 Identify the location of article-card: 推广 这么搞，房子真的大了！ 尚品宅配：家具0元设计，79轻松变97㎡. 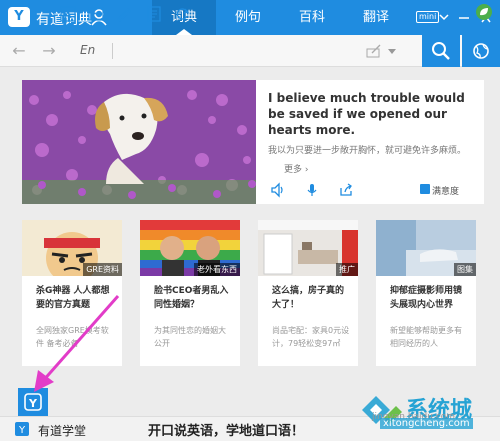
(308, 293).